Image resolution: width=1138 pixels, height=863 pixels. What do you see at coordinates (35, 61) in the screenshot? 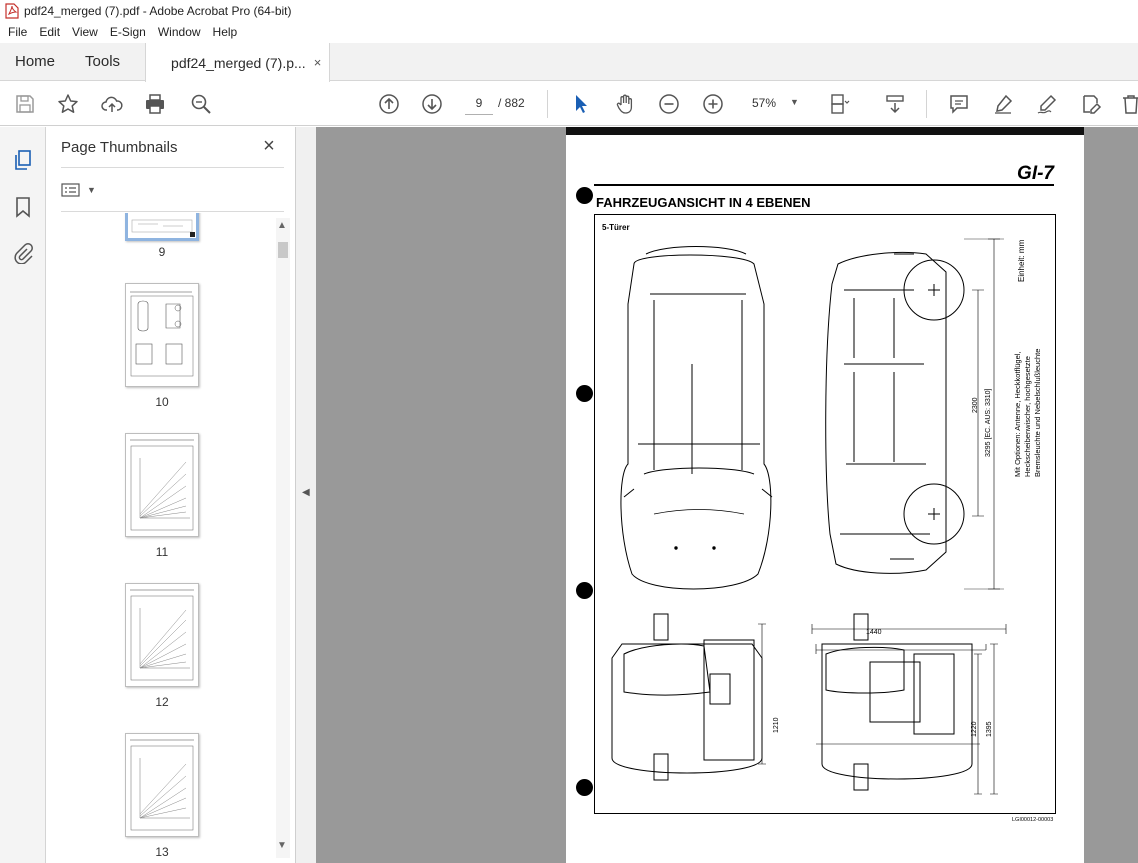
I see `tab-home: Home` at bounding box center [35, 61].